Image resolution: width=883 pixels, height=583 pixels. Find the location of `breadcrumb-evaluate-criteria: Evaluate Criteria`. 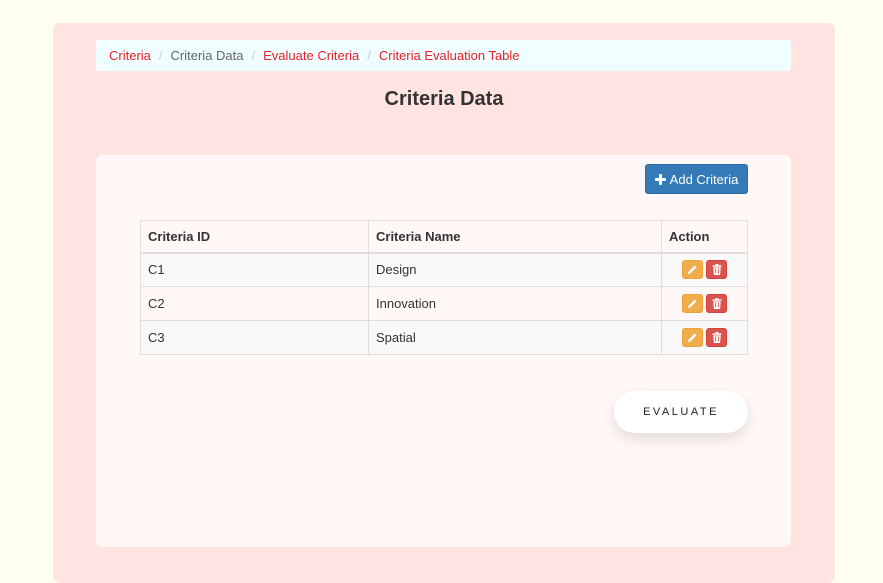

breadcrumb-evaluate-criteria: Evaluate Criteria is located at coordinates (311, 55).